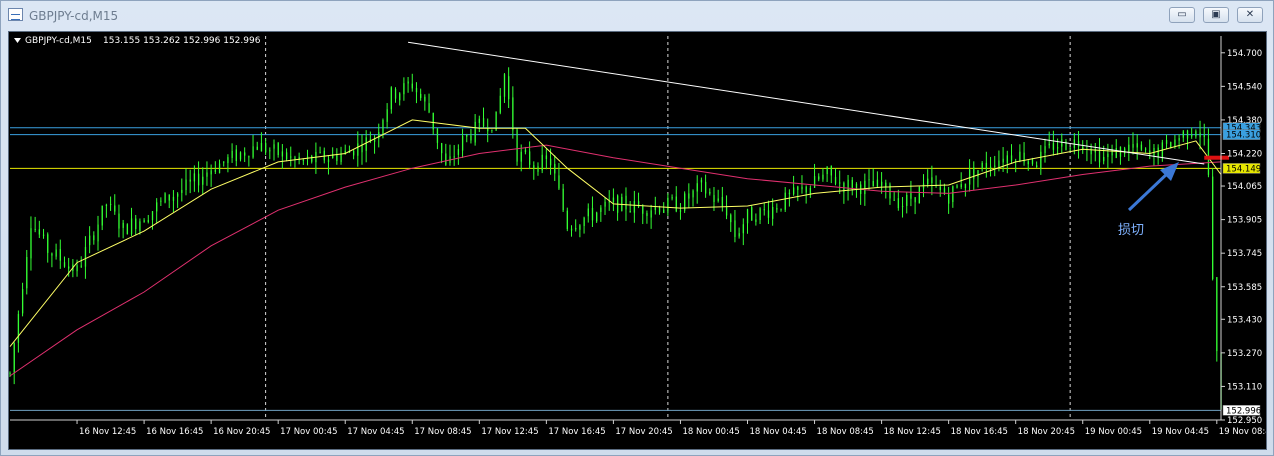  What do you see at coordinates (17, 40) in the screenshot?
I see `chart-menu-triangle-icon` at bounding box center [17, 40].